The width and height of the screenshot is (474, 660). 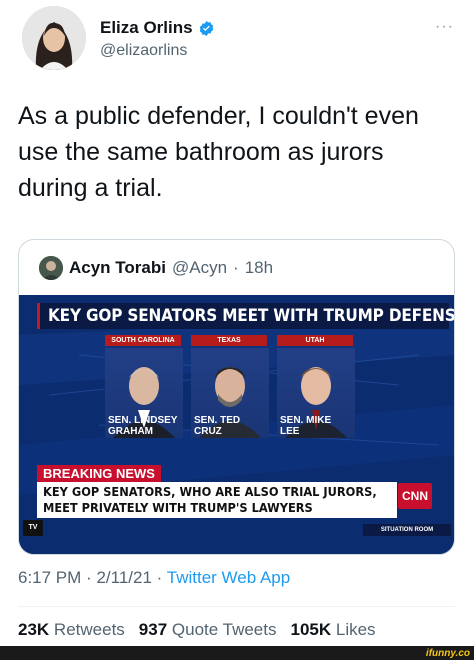 I want to click on retweets-stat: 23K Retweets, so click(x=71, y=630).